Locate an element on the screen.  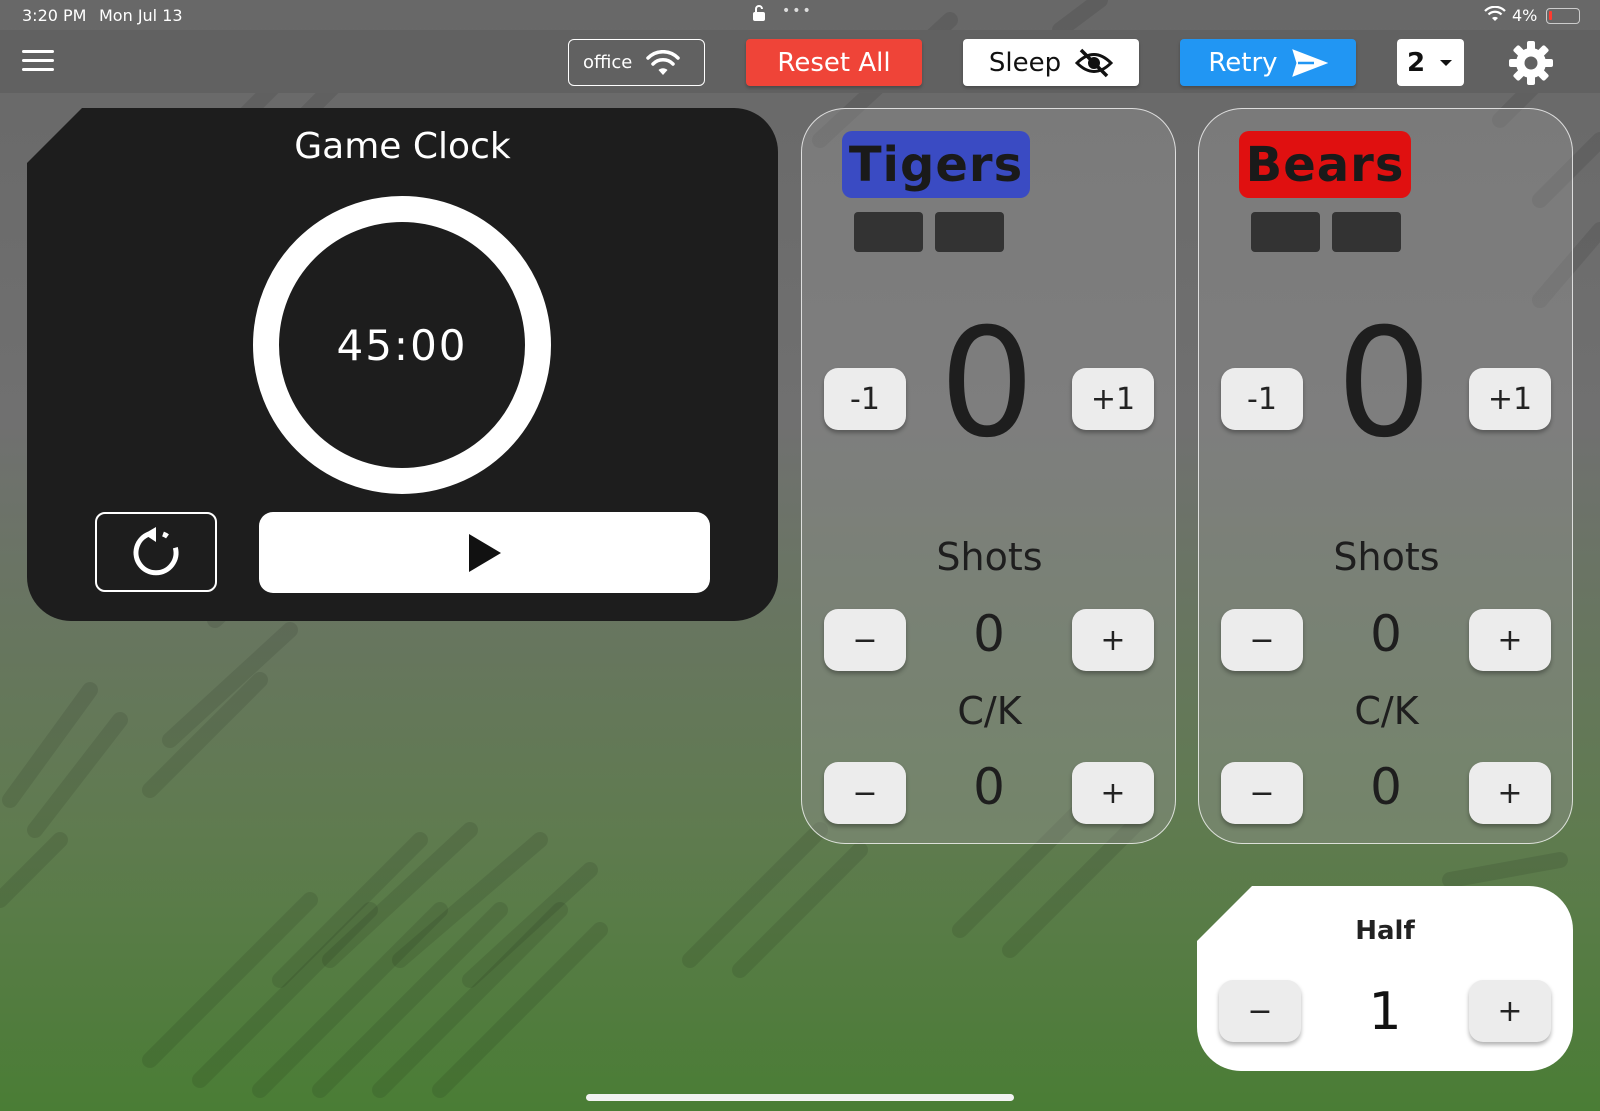
wifi-icon is located at coordinates (663, 62).